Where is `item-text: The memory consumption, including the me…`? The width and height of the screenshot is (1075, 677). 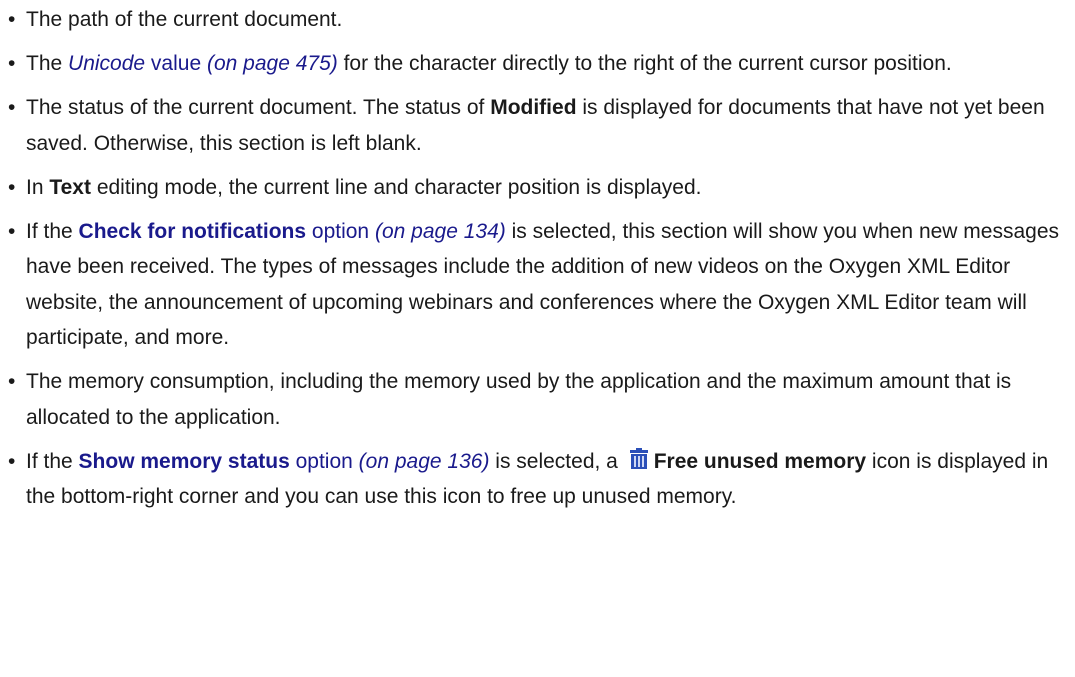 item-text: The memory consumption, including the me… is located at coordinates (519, 399).